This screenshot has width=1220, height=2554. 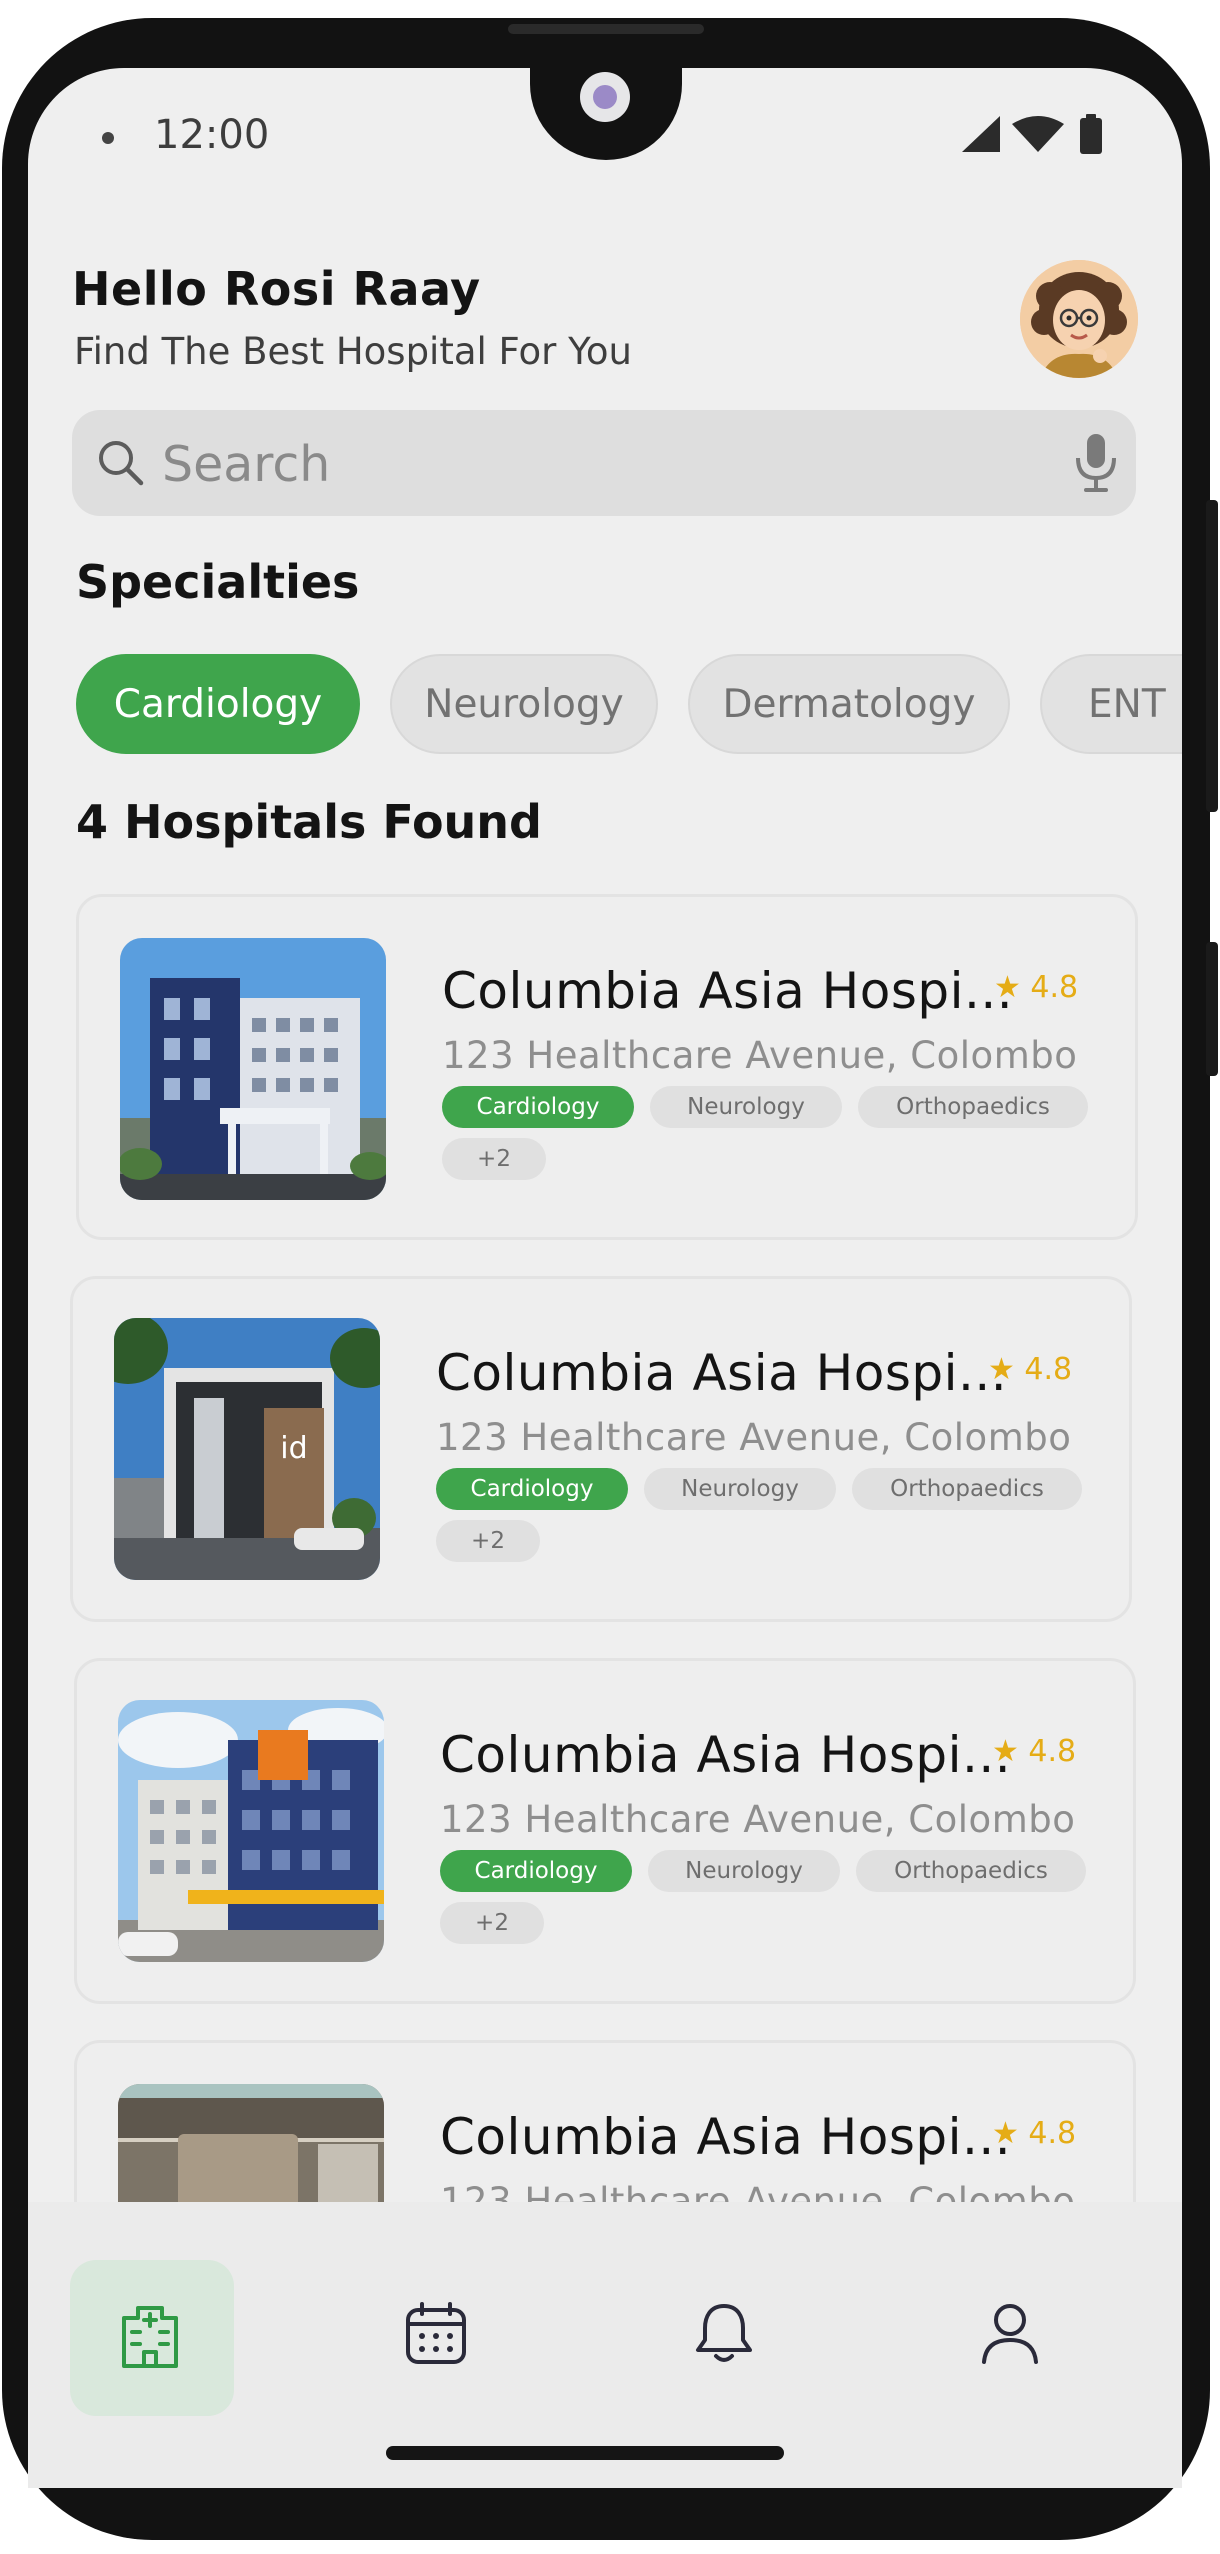 I want to click on calendar-icon, so click(x=436, y=2333).